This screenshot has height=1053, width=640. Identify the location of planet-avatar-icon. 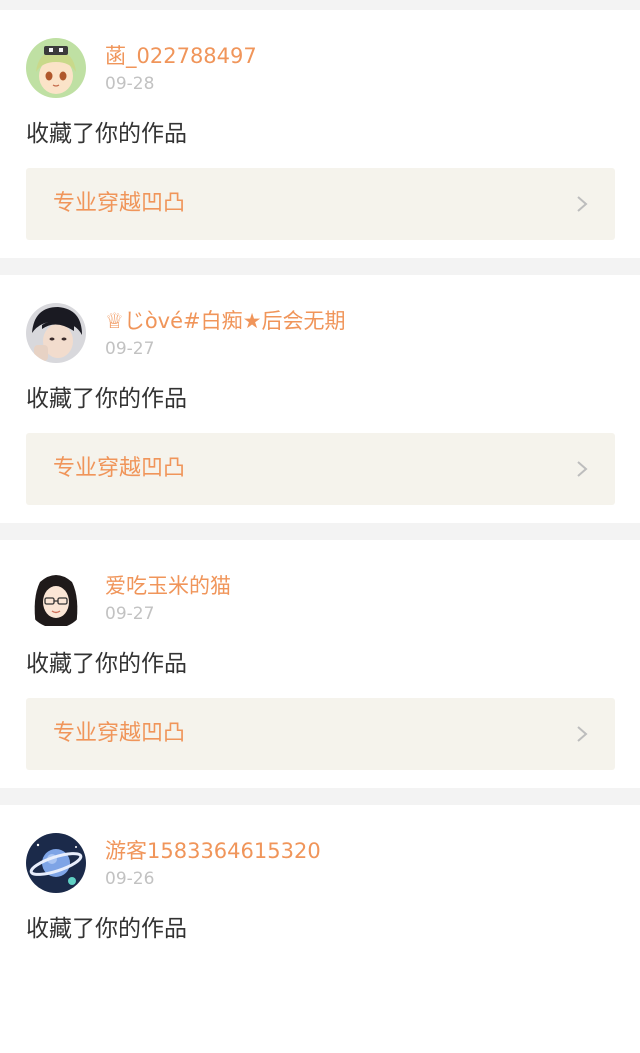
(56, 863).